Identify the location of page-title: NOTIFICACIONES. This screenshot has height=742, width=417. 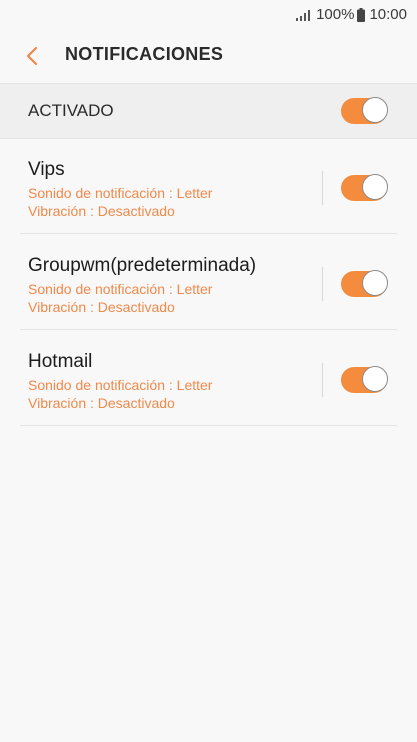
(144, 54).